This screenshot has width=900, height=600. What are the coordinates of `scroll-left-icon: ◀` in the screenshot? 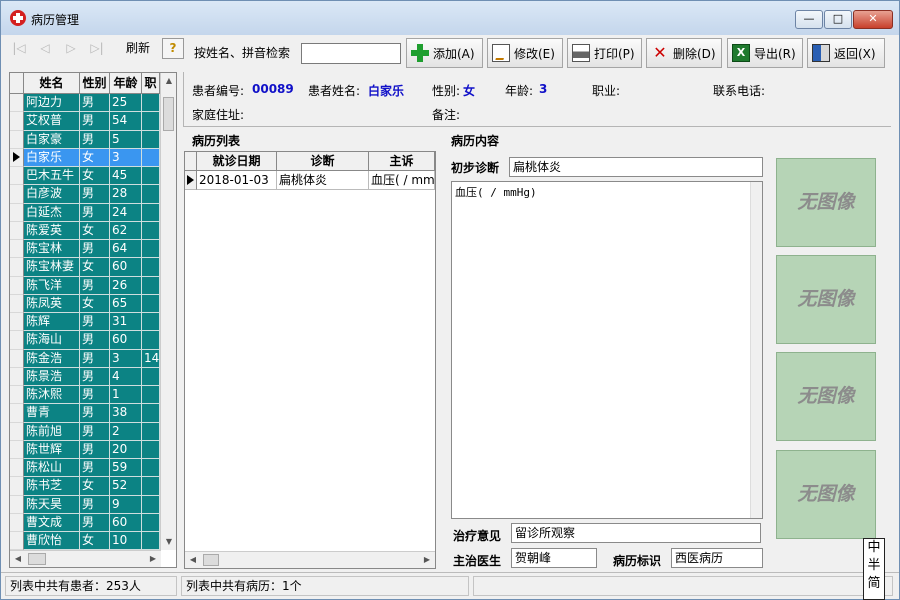 It's located at (18, 559).